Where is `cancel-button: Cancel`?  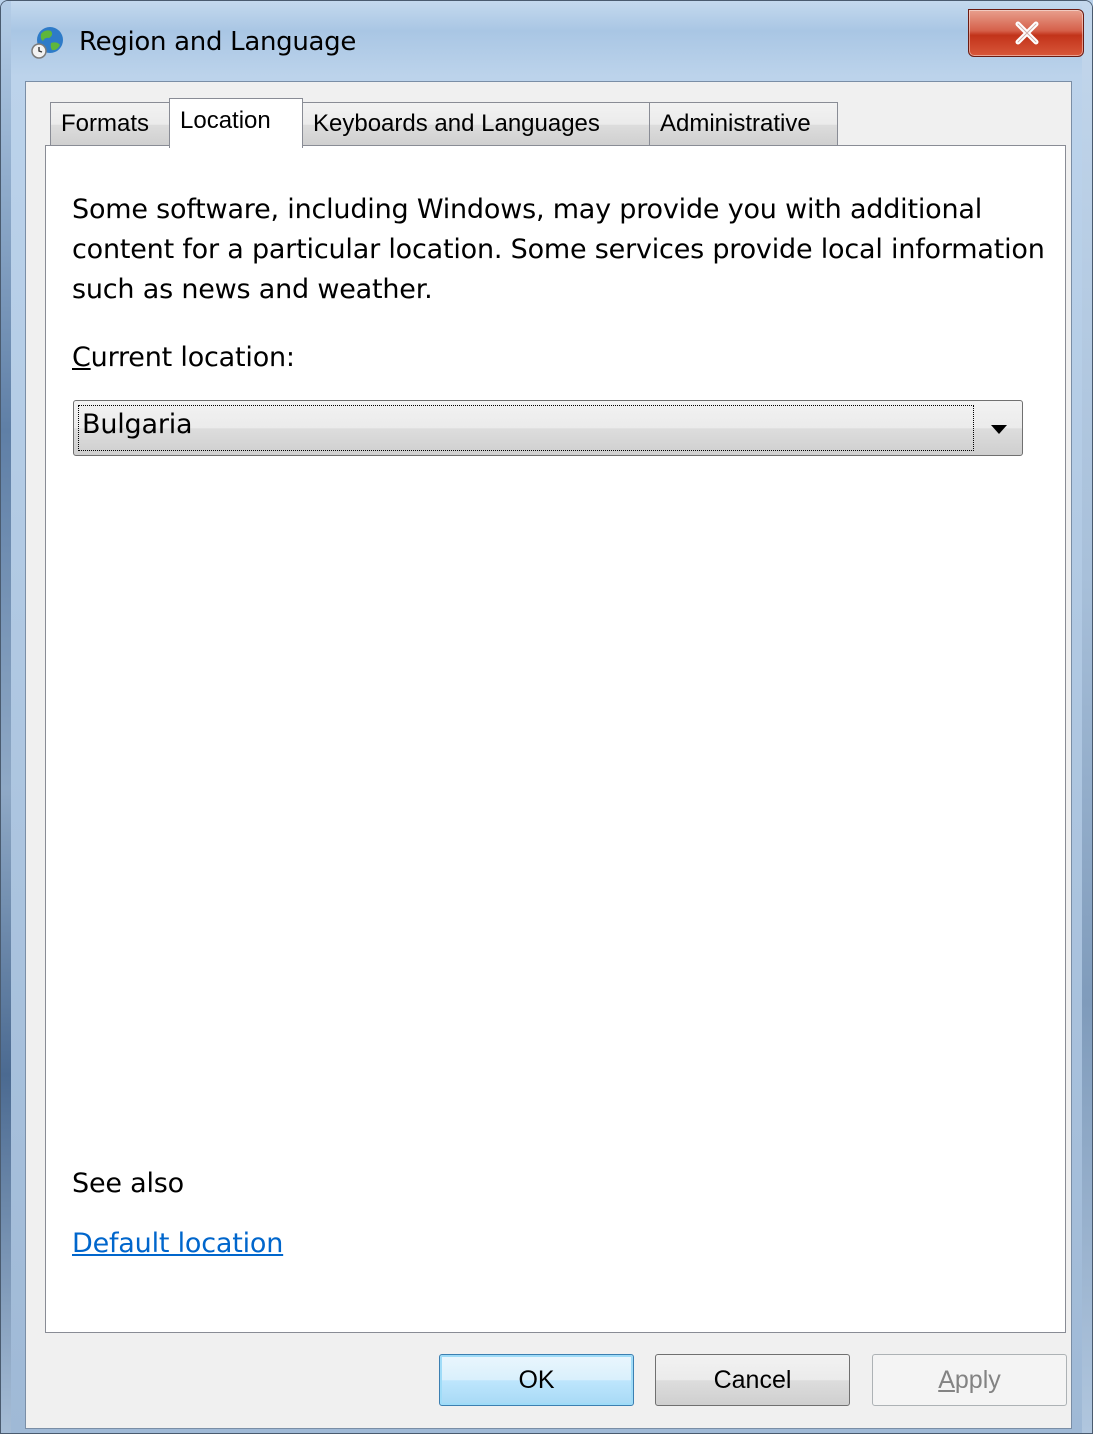 cancel-button: Cancel is located at coordinates (752, 1380).